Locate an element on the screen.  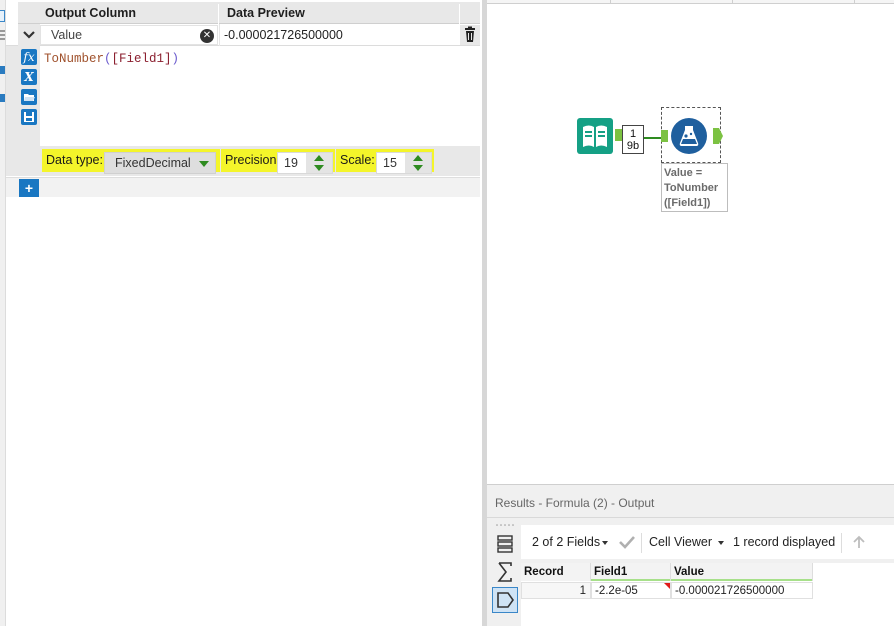
column-header: Record is located at coordinates (556, 572).